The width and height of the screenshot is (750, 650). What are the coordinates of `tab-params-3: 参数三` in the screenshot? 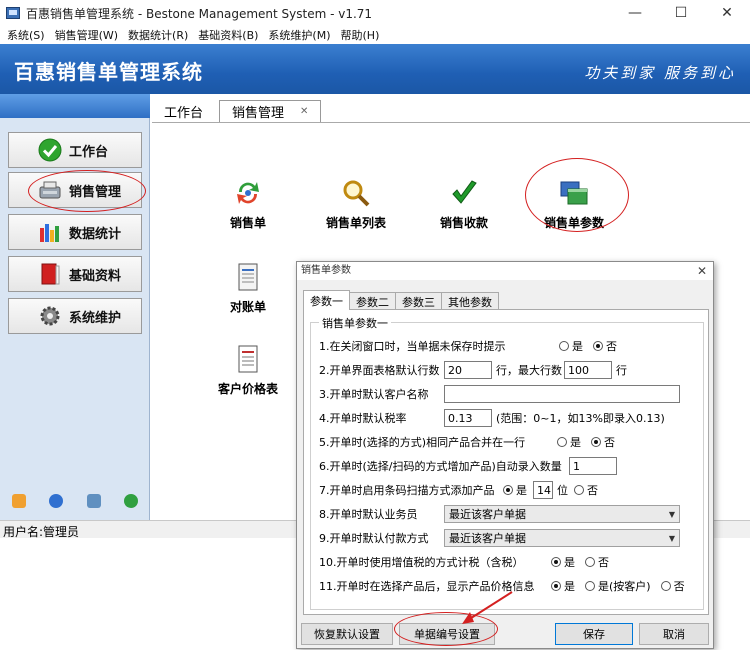 It's located at (418, 301).